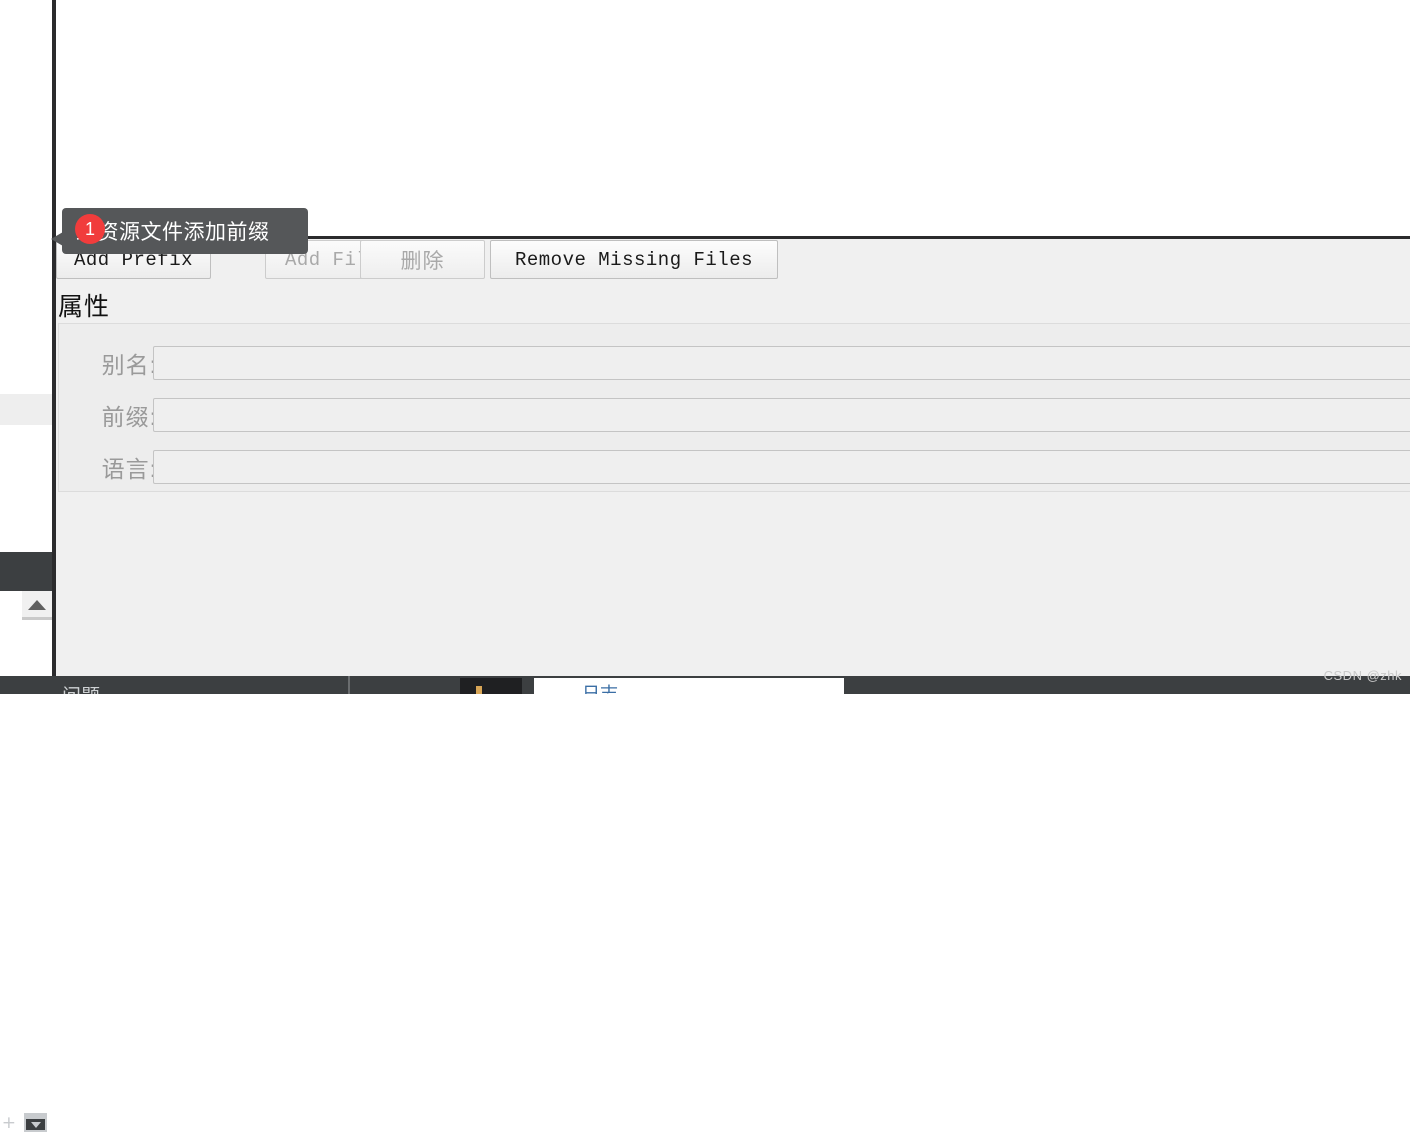 The height and width of the screenshot is (1133, 1410). I want to click on remove-missing-files-button: Remove Missing Files, so click(634, 259).